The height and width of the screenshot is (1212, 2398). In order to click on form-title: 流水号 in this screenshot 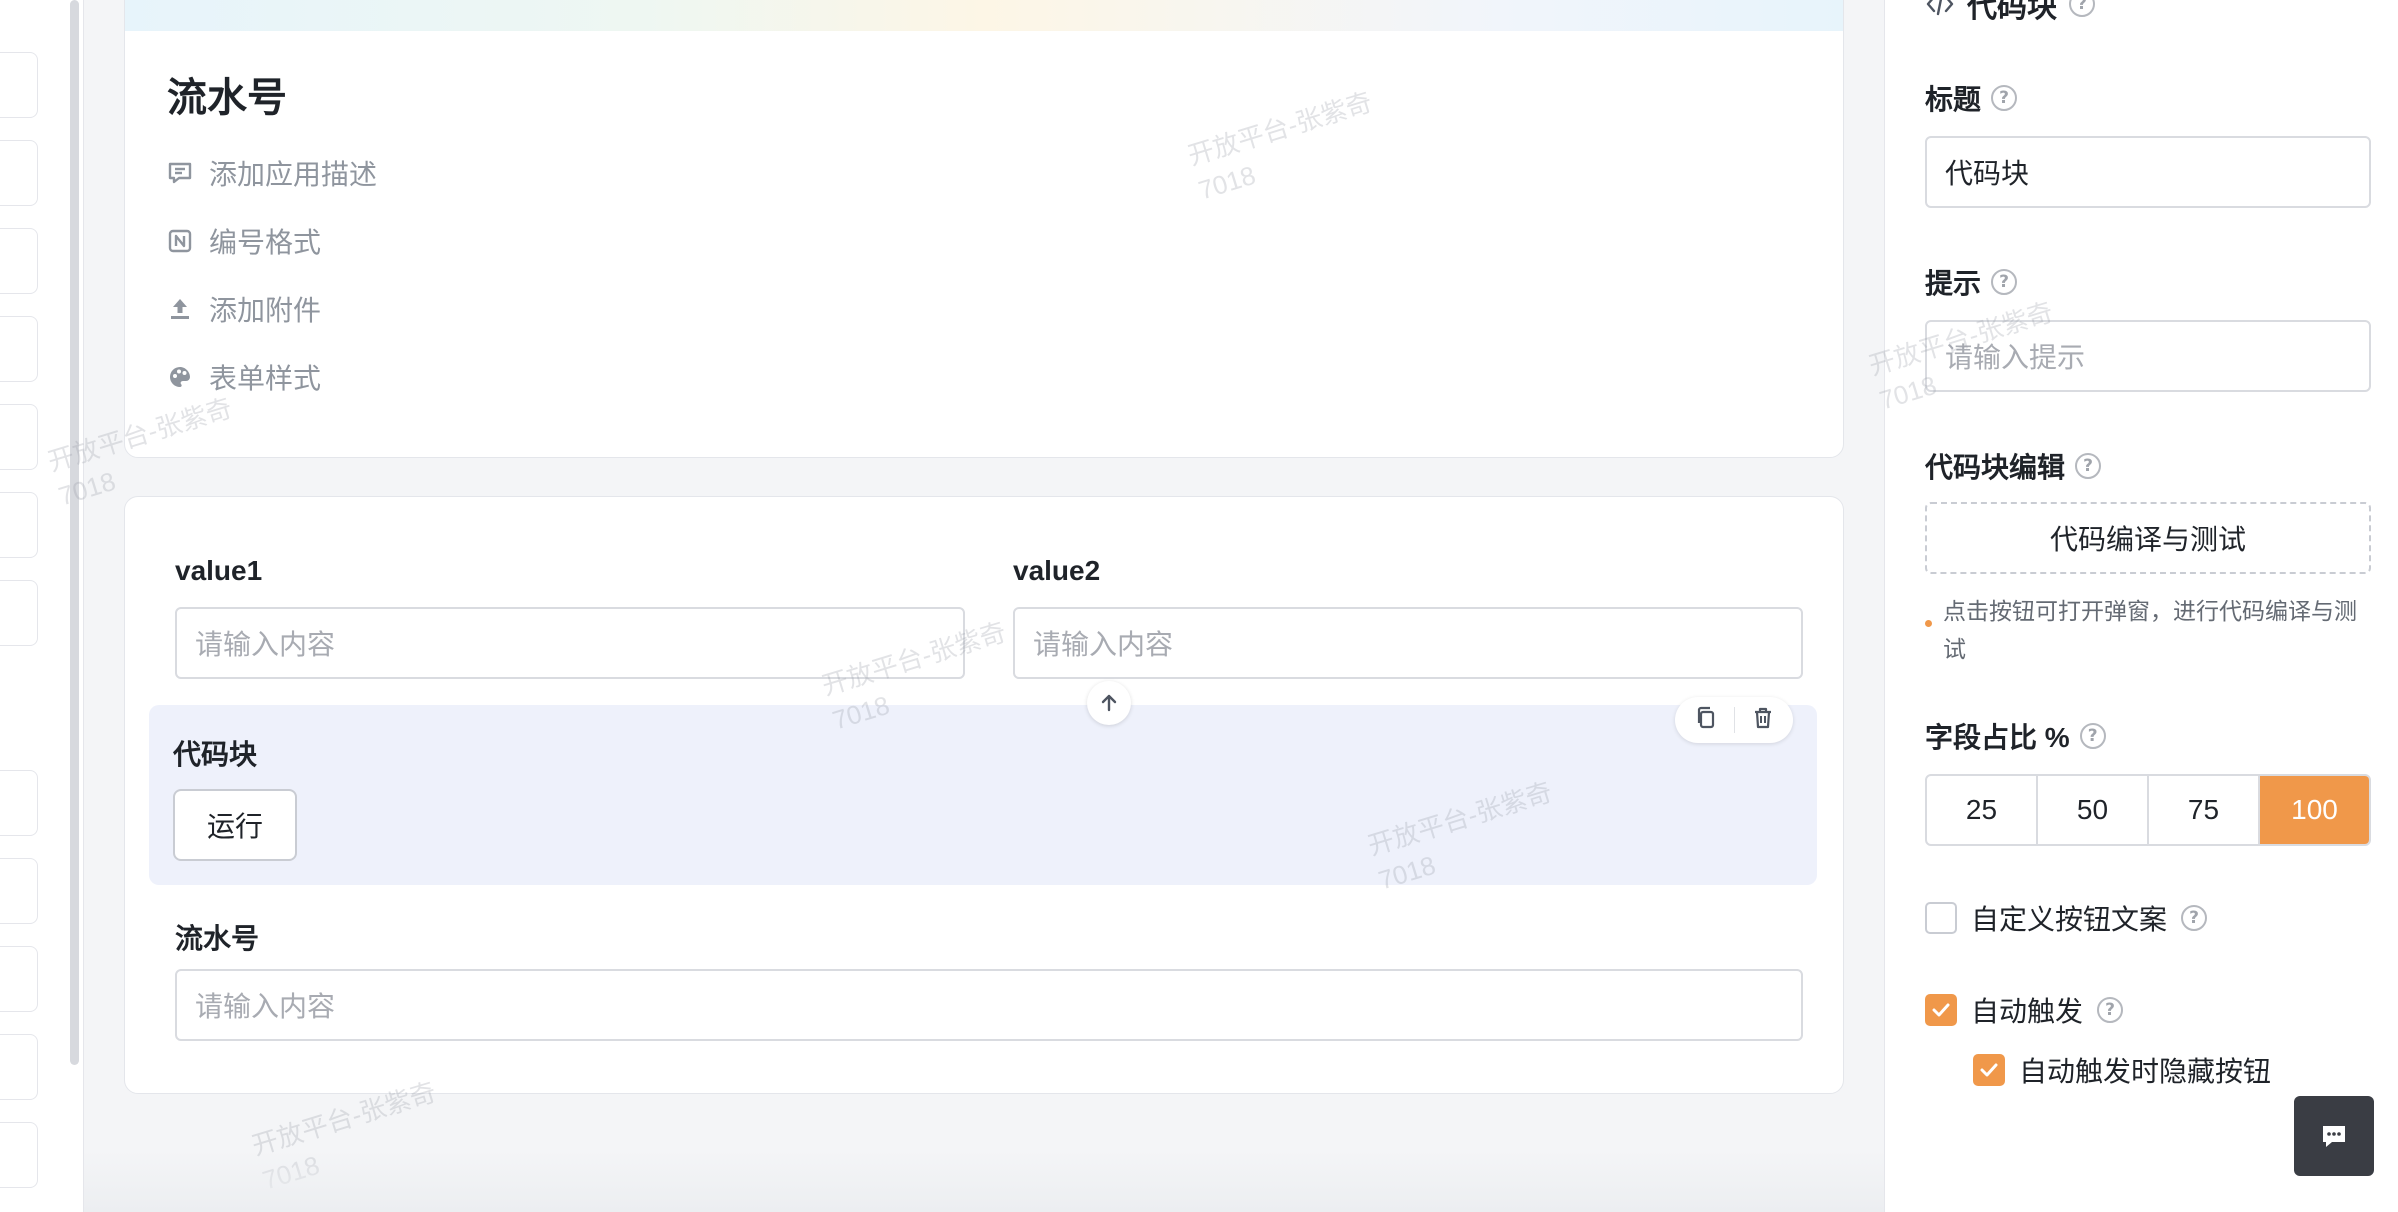, I will do `click(227, 94)`.